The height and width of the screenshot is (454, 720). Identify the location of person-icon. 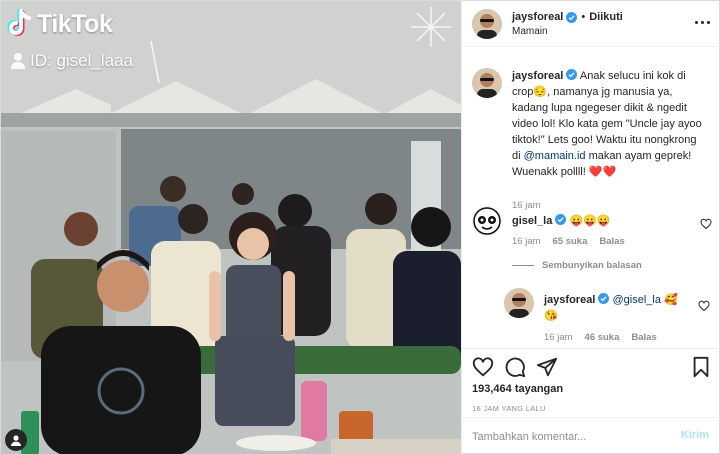
(18, 61).